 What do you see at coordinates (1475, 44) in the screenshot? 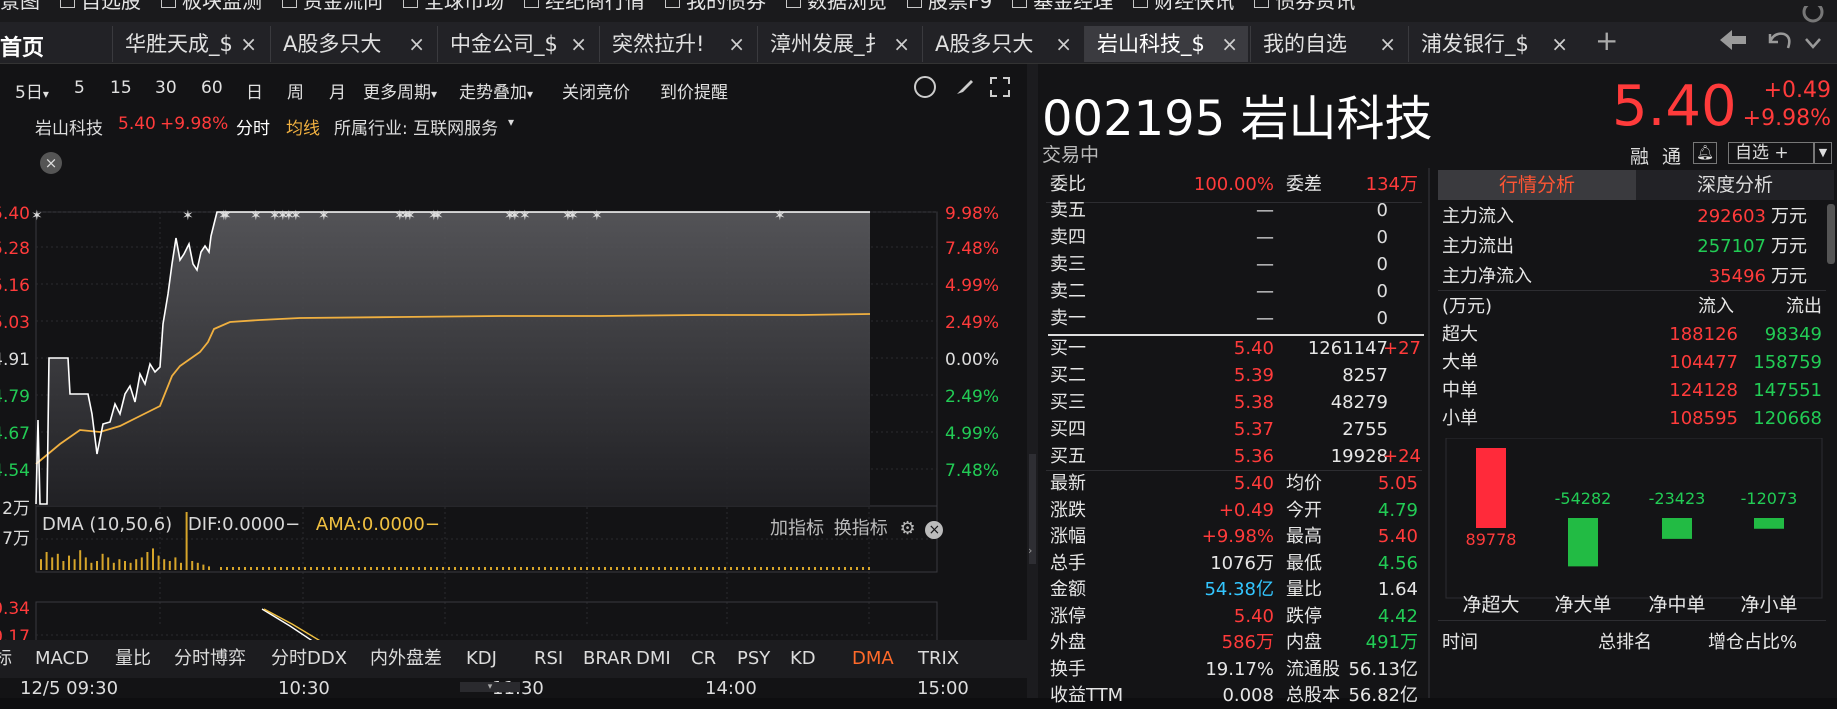
I see `tab-label: 浦发银行_$` at bounding box center [1475, 44].